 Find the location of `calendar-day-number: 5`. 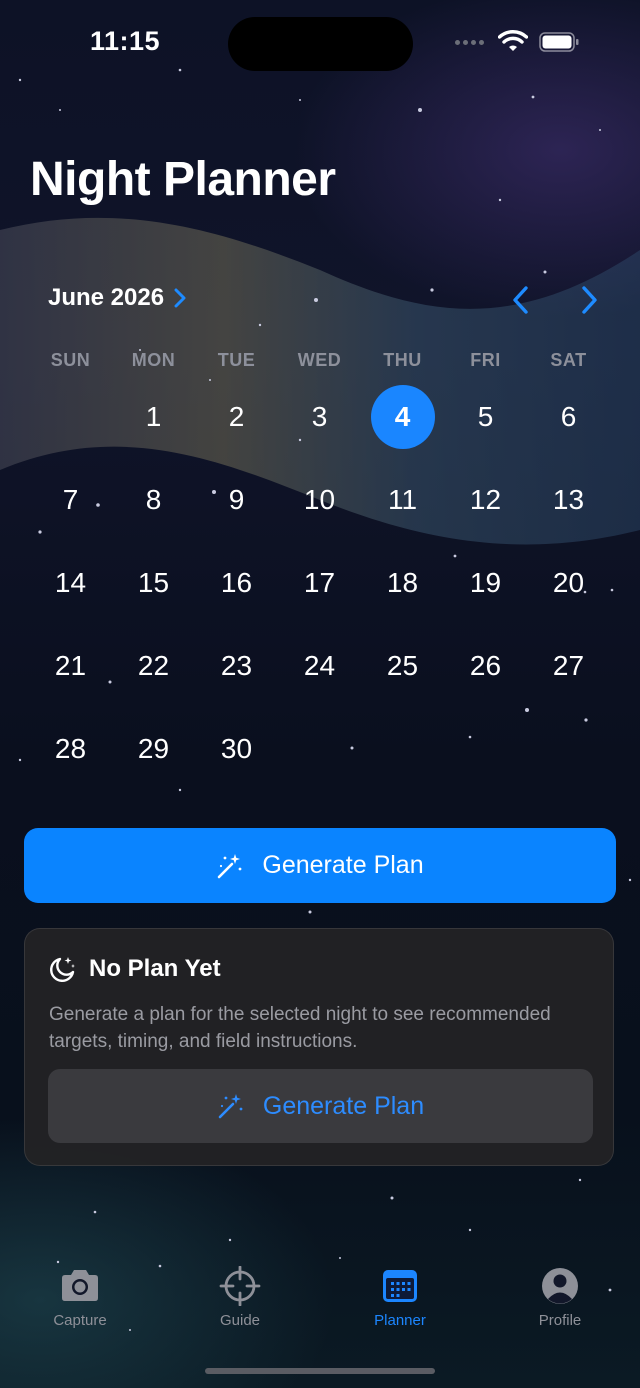

calendar-day-number: 5 is located at coordinates (485, 416).